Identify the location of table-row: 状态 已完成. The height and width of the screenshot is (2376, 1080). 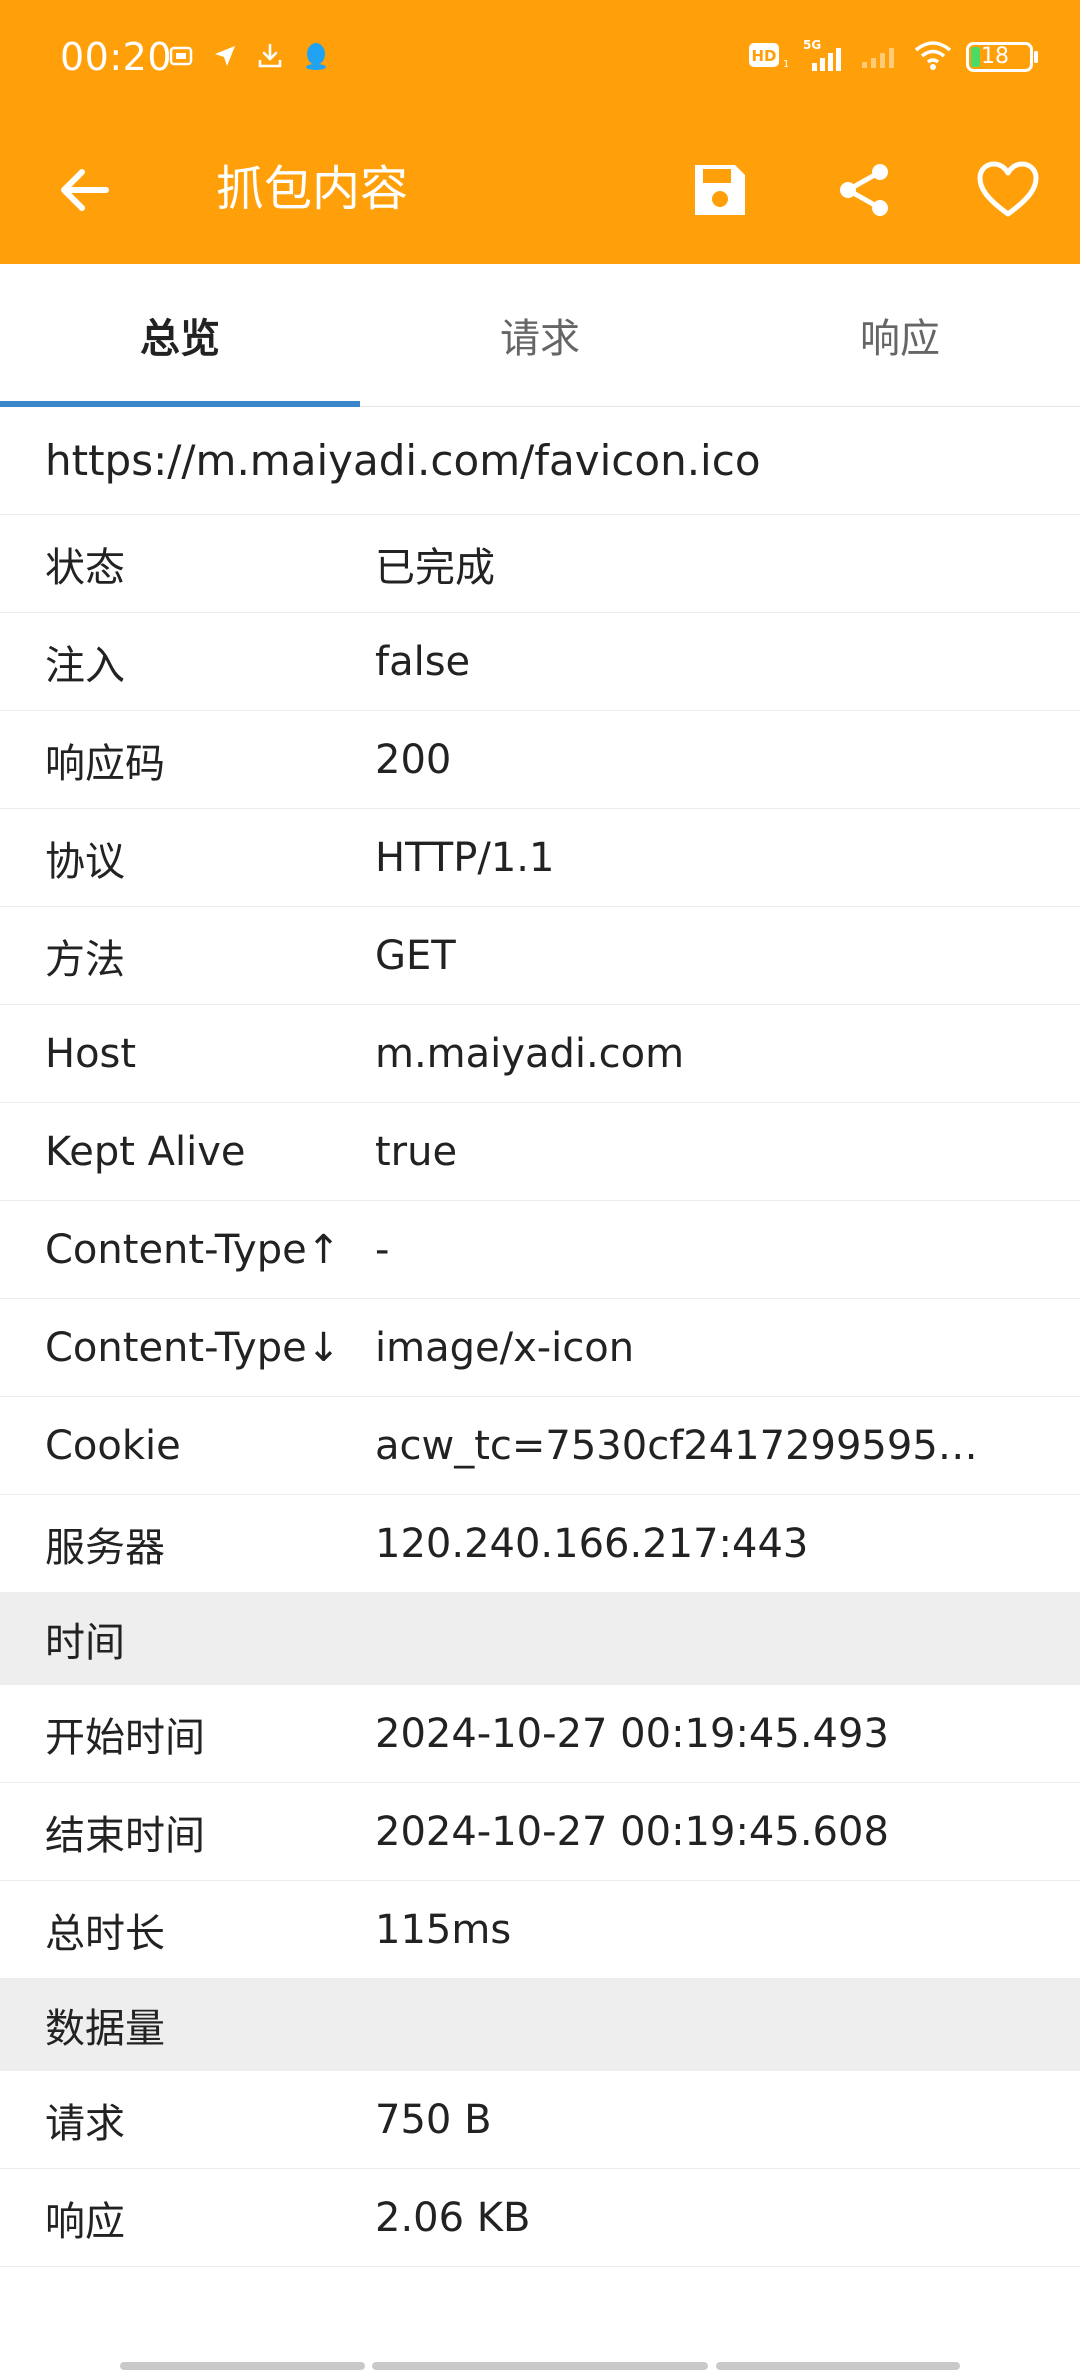
(540, 564).